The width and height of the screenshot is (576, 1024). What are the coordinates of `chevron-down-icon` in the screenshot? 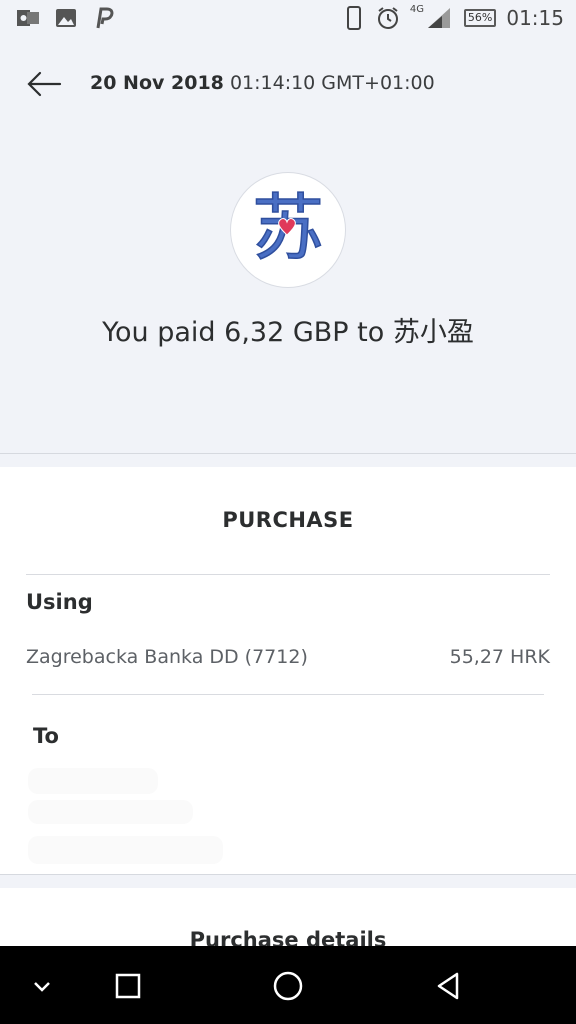 It's located at (42, 987).